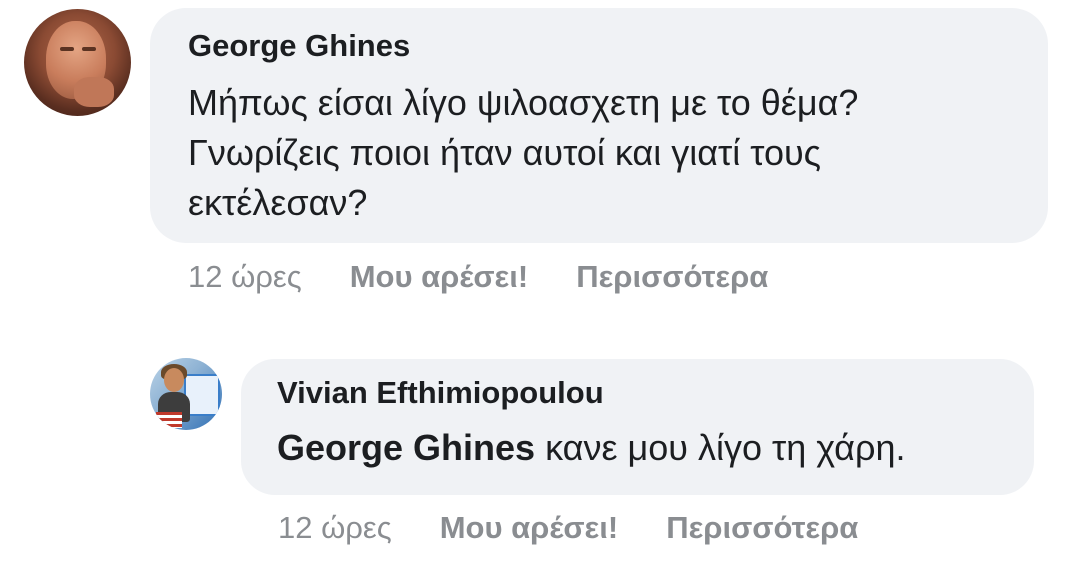 Image resolution: width=1080 pixels, height=578 pixels. Describe the element at coordinates (299, 46) in the screenshot. I see `comment-author: George Ghines` at that location.